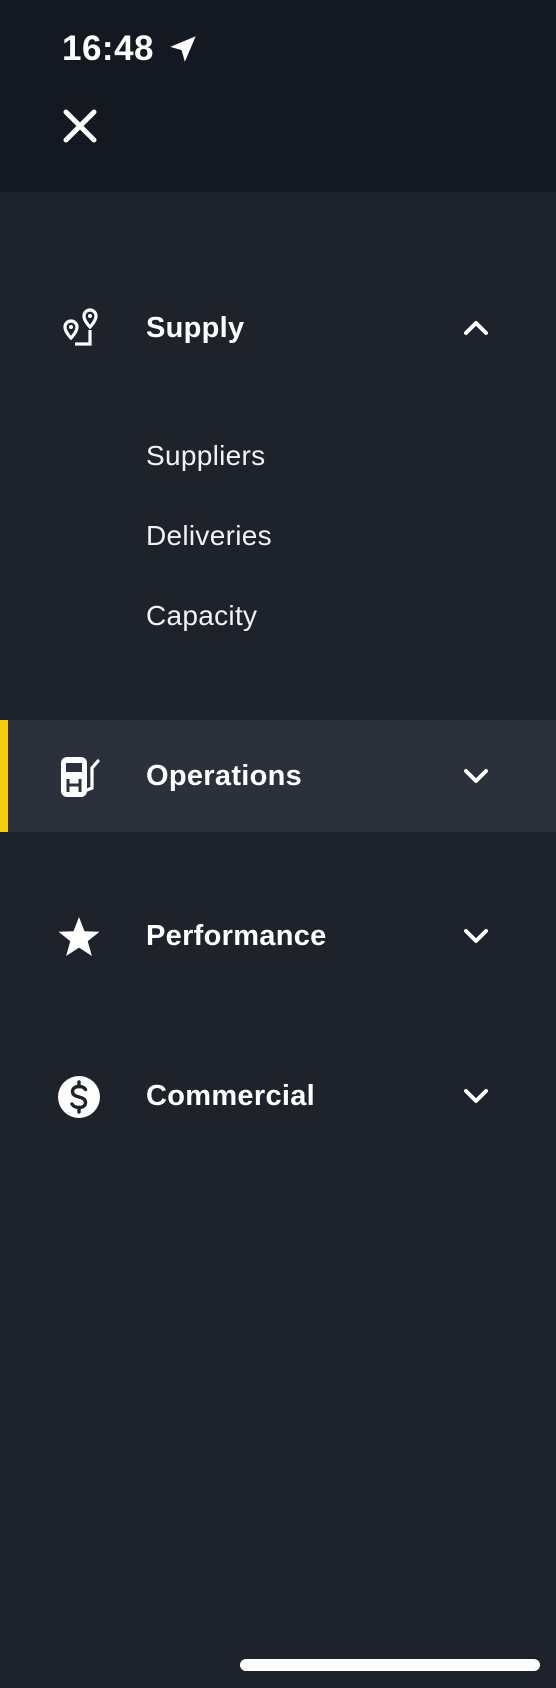 The image size is (556, 1688). I want to click on submenu-item-capacity: Capacity, so click(201, 616).